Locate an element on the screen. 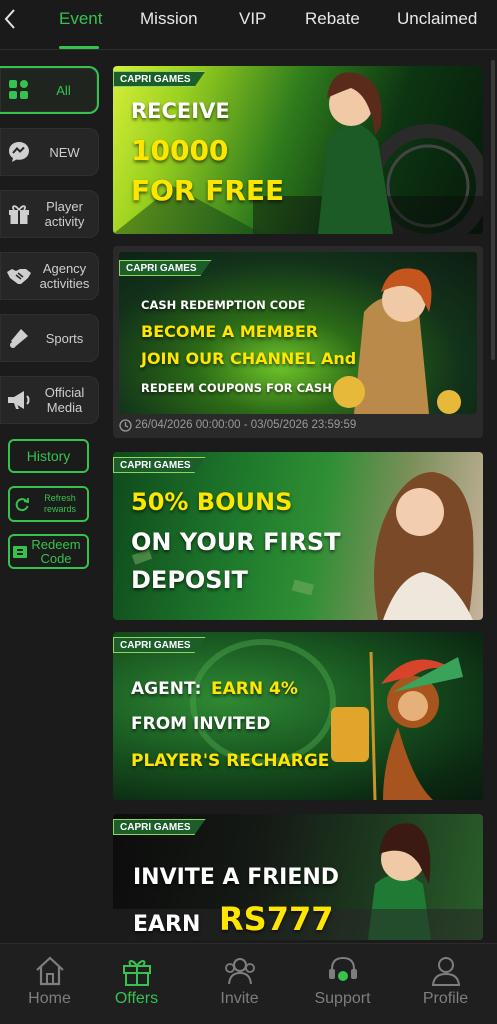 Image resolution: width=497 pixels, height=1024 pixels. tab-unclaimed: Unclaimed is located at coordinates (437, 19).